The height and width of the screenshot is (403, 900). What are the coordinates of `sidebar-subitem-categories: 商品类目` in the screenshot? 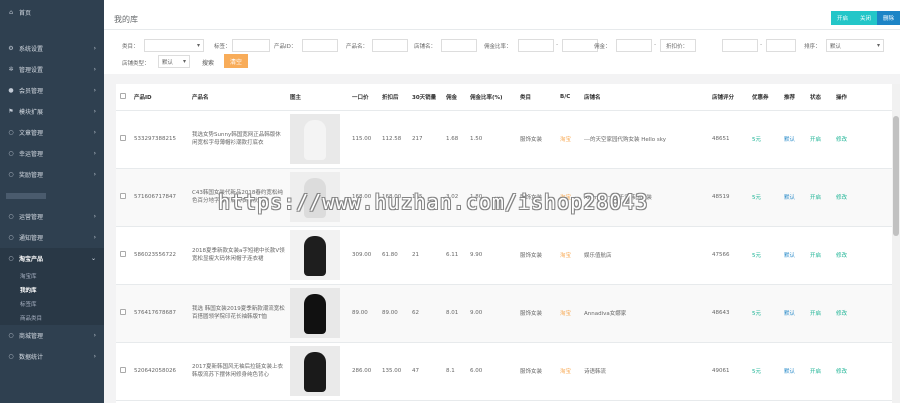 It's located at (52, 318).